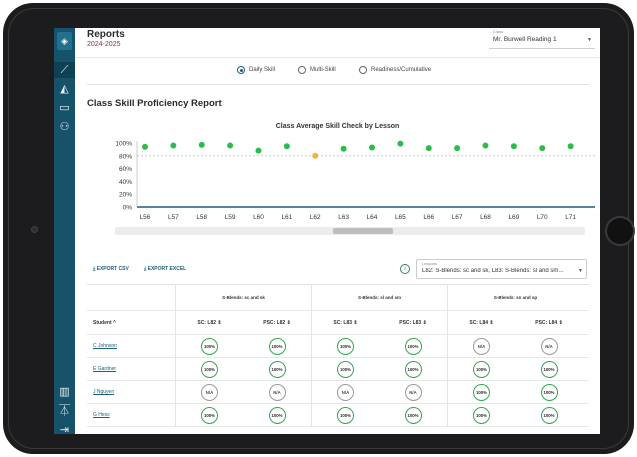  What do you see at coordinates (64, 108) in the screenshot?
I see `folder-icon: ▭` at bounding box center [64, 108].